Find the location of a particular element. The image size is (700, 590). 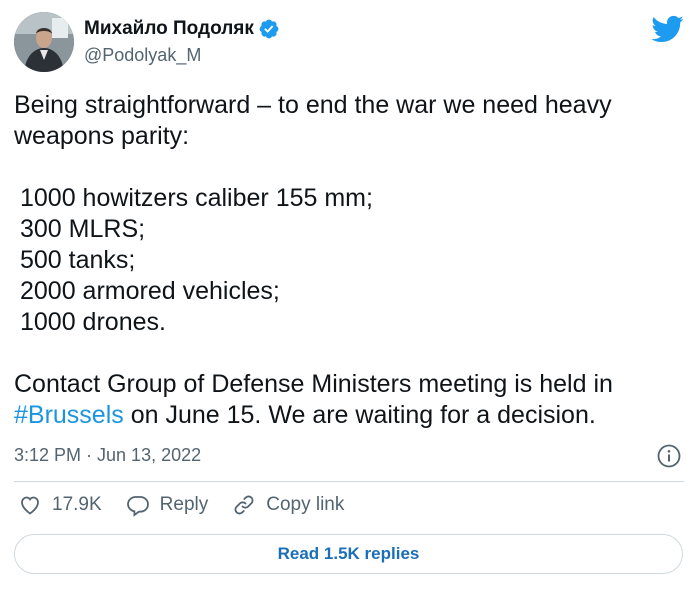

like-button: 17.9K is located at coordinates (60, 505).